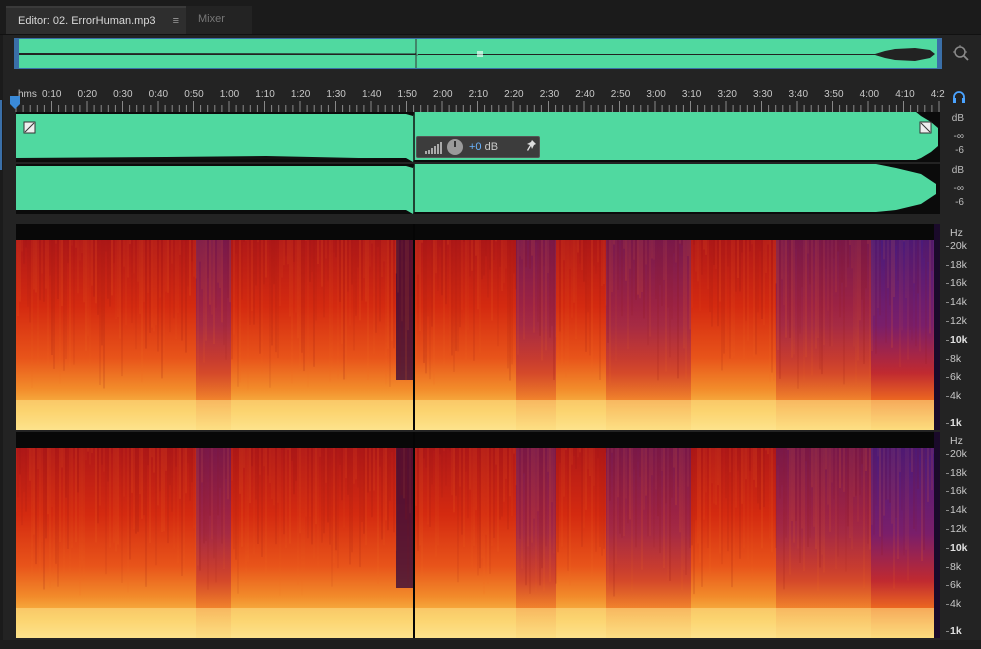 The height and width of the screenshot is (649, 981). I want to click on volume-hud: +0 dB, so click(478, 147).